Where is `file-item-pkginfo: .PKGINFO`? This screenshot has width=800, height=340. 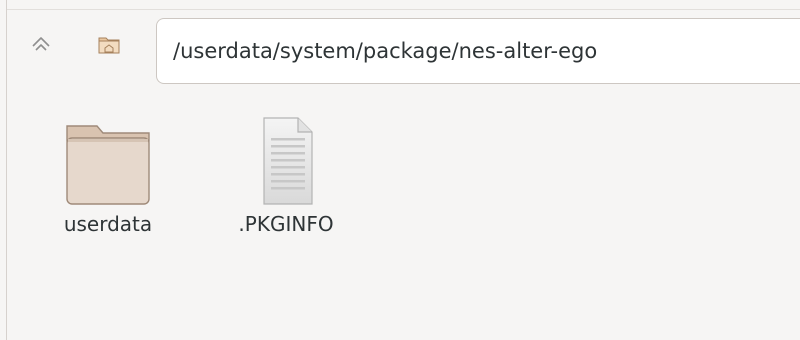 file-item-pkginfo: .PKGINFO is located at coordinates (286, 175).